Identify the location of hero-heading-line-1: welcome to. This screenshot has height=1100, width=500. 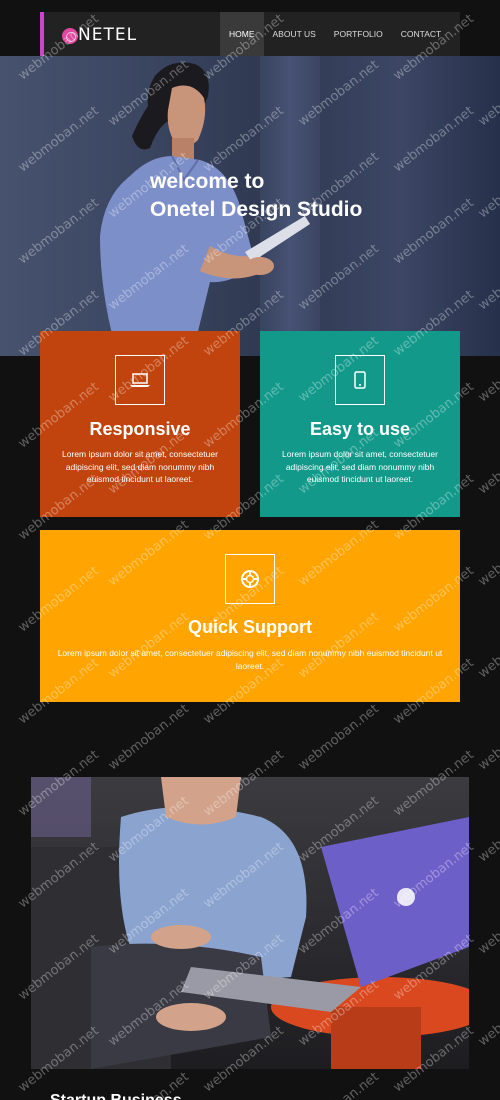
(207, 181).